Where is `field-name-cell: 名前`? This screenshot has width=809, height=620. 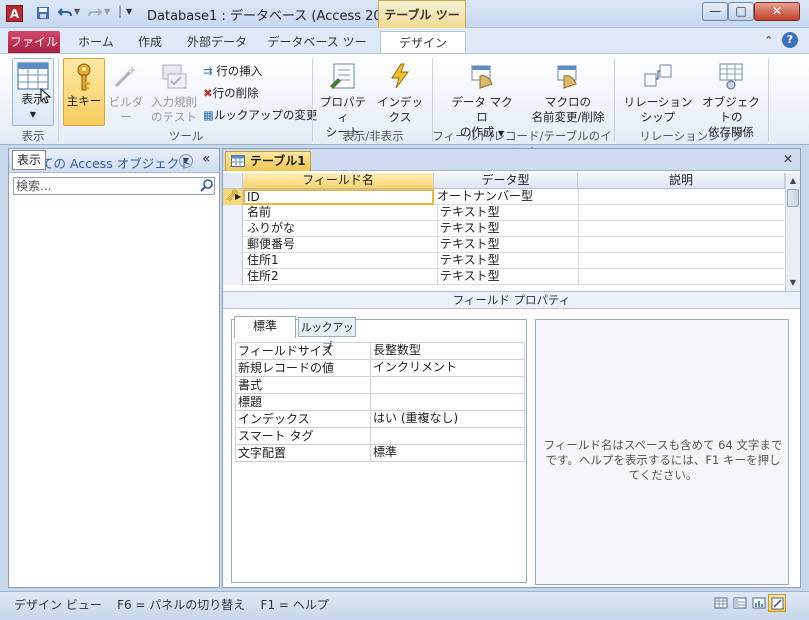
field-name-cell: 名前 is located at coordinates (340, 213).